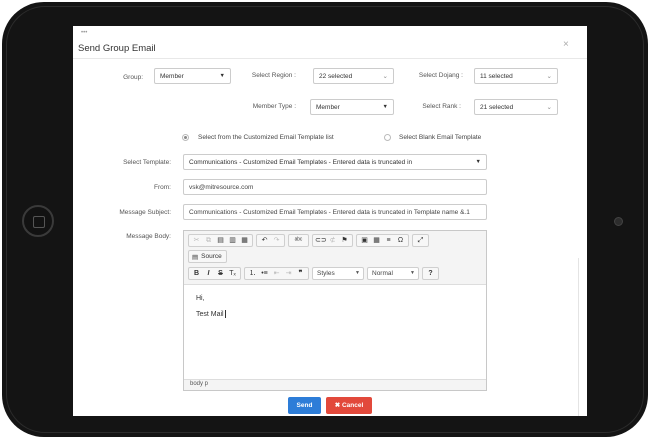 This screenshot has height=439, width=650. I want to click on table-icon: ▦, so click(376, 240).